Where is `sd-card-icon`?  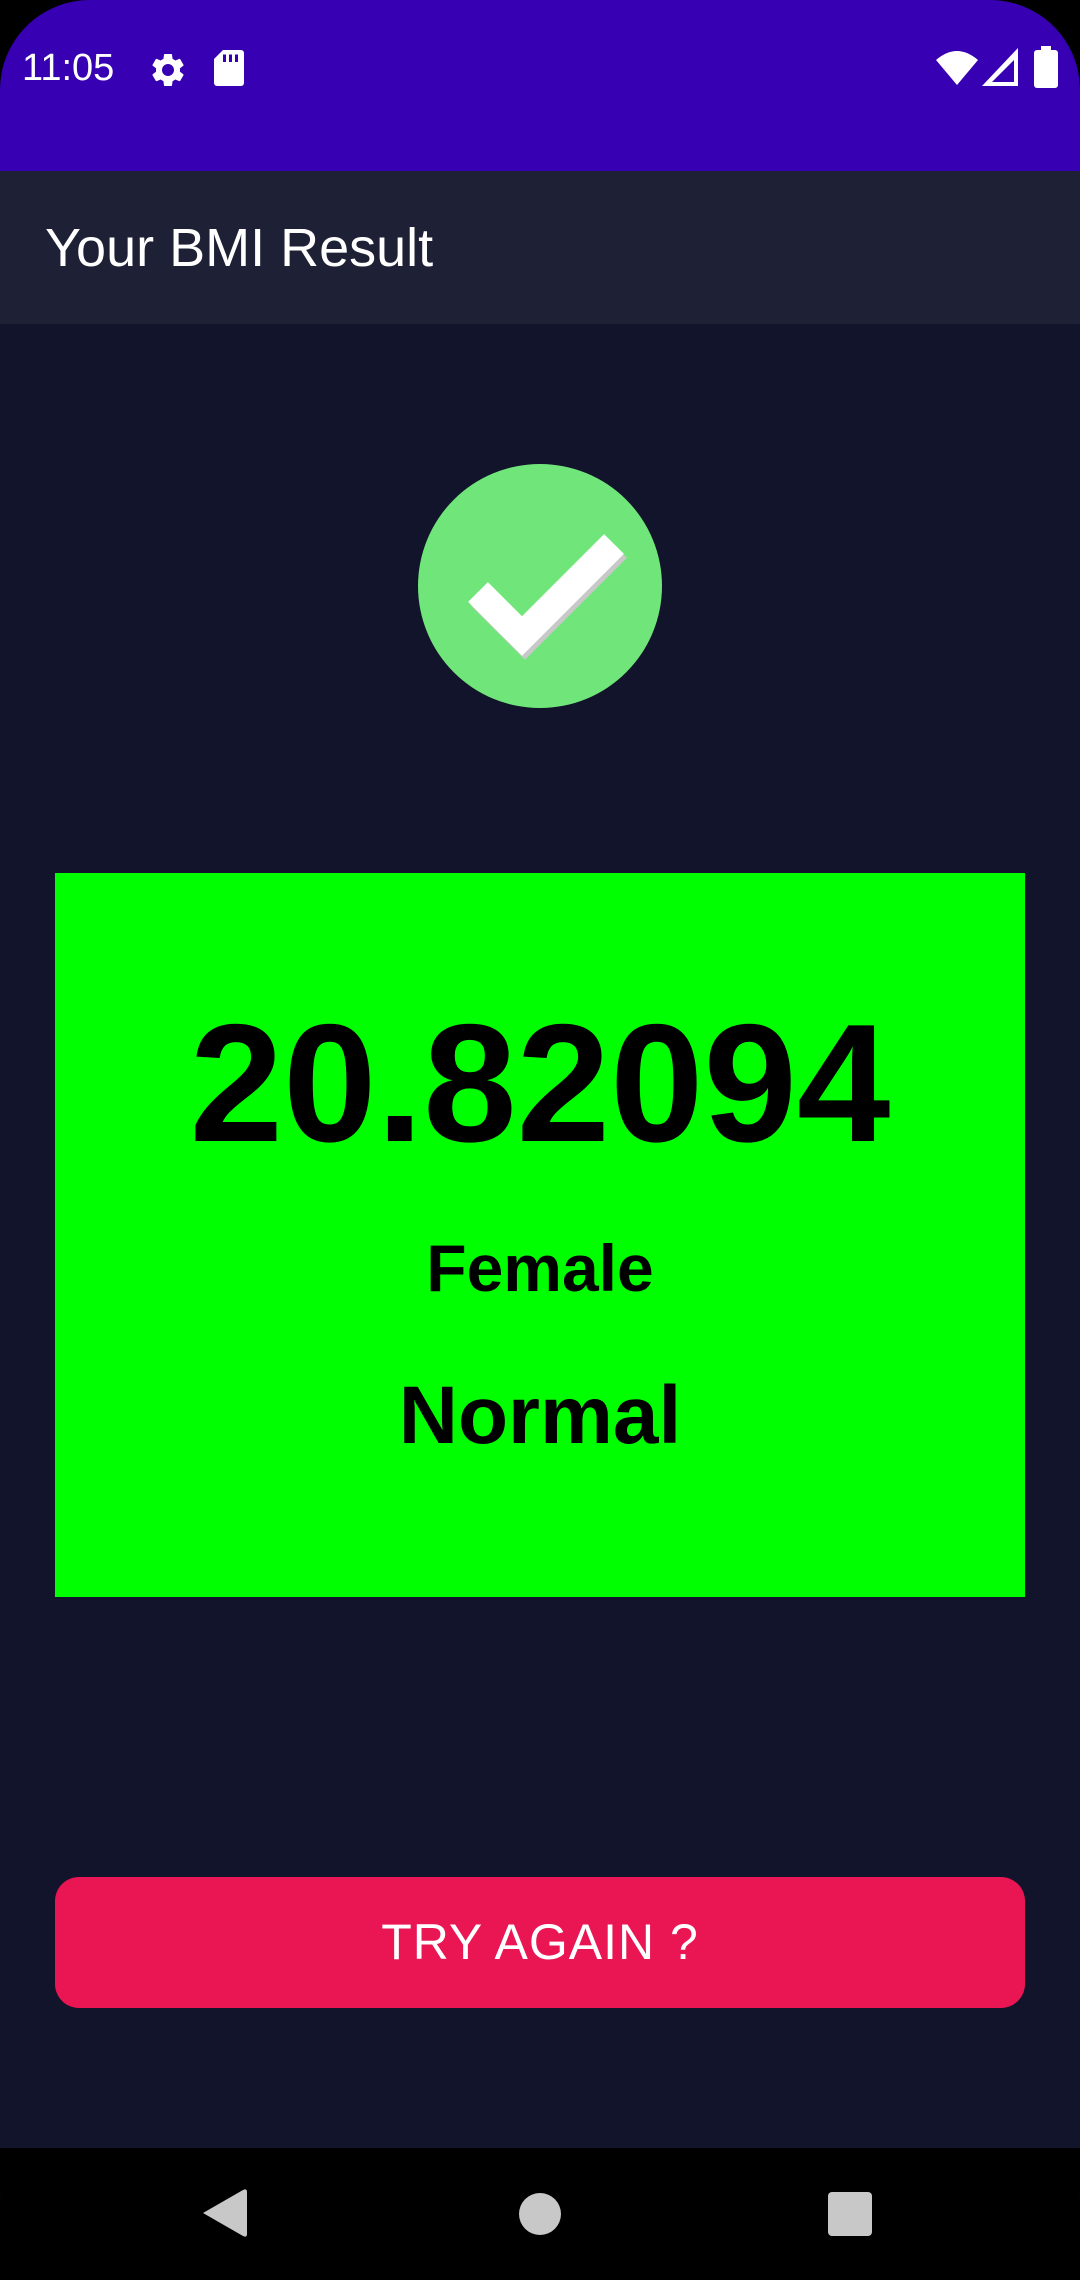 sd-card-icon is located at coordinates (229, 68).